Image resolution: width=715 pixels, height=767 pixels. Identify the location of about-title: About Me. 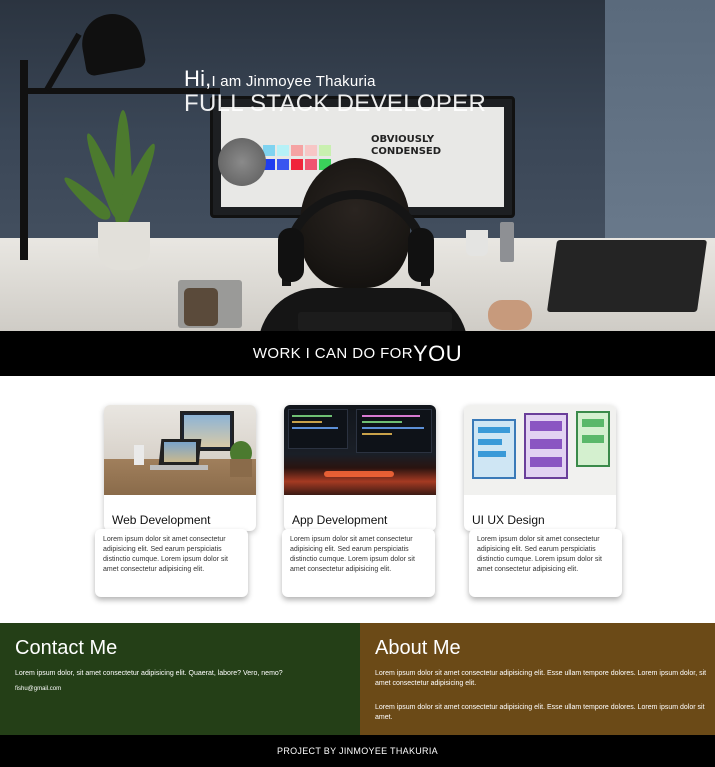
(418, 648).